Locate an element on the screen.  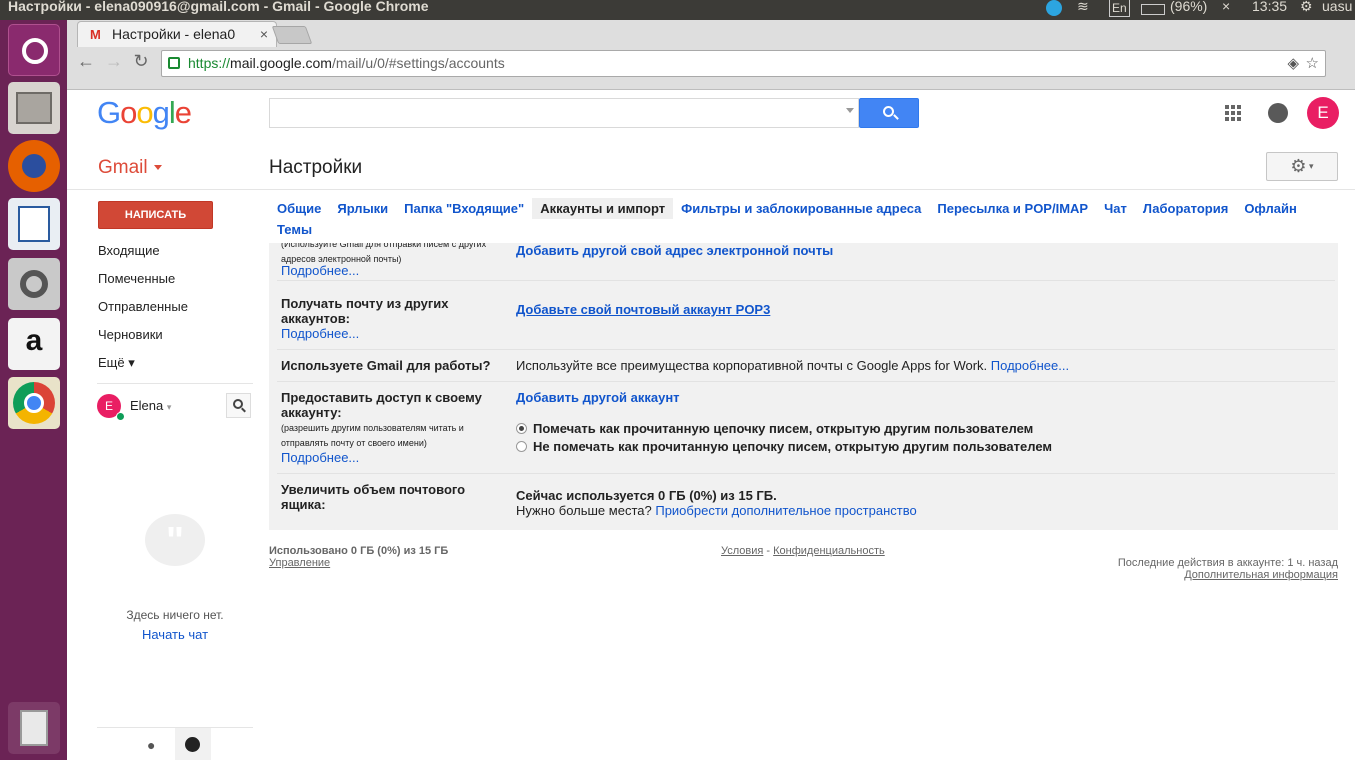
privacy-link: Конфиденциальность is located at coordinates (829, 551).